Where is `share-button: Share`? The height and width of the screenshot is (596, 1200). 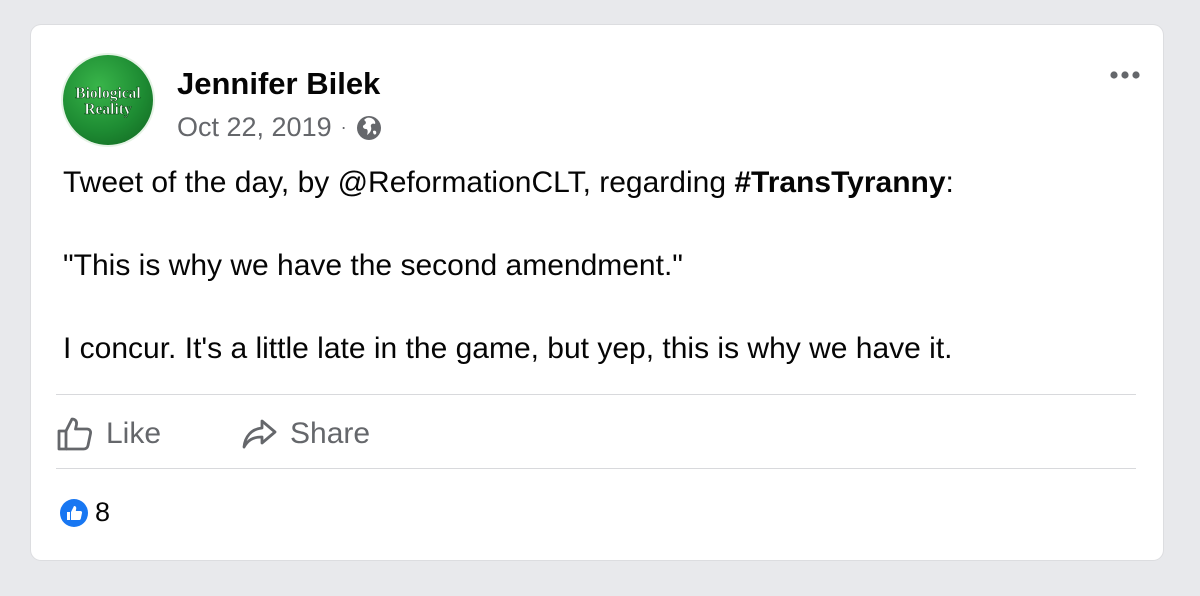
share-button: Share is located at coordinates (306, 434).